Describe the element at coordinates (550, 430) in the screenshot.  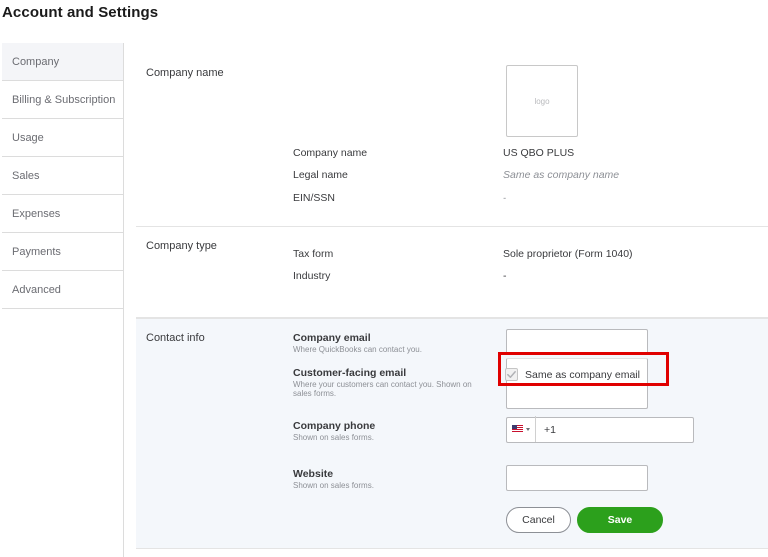
I see `phone-value: +1` at that location.